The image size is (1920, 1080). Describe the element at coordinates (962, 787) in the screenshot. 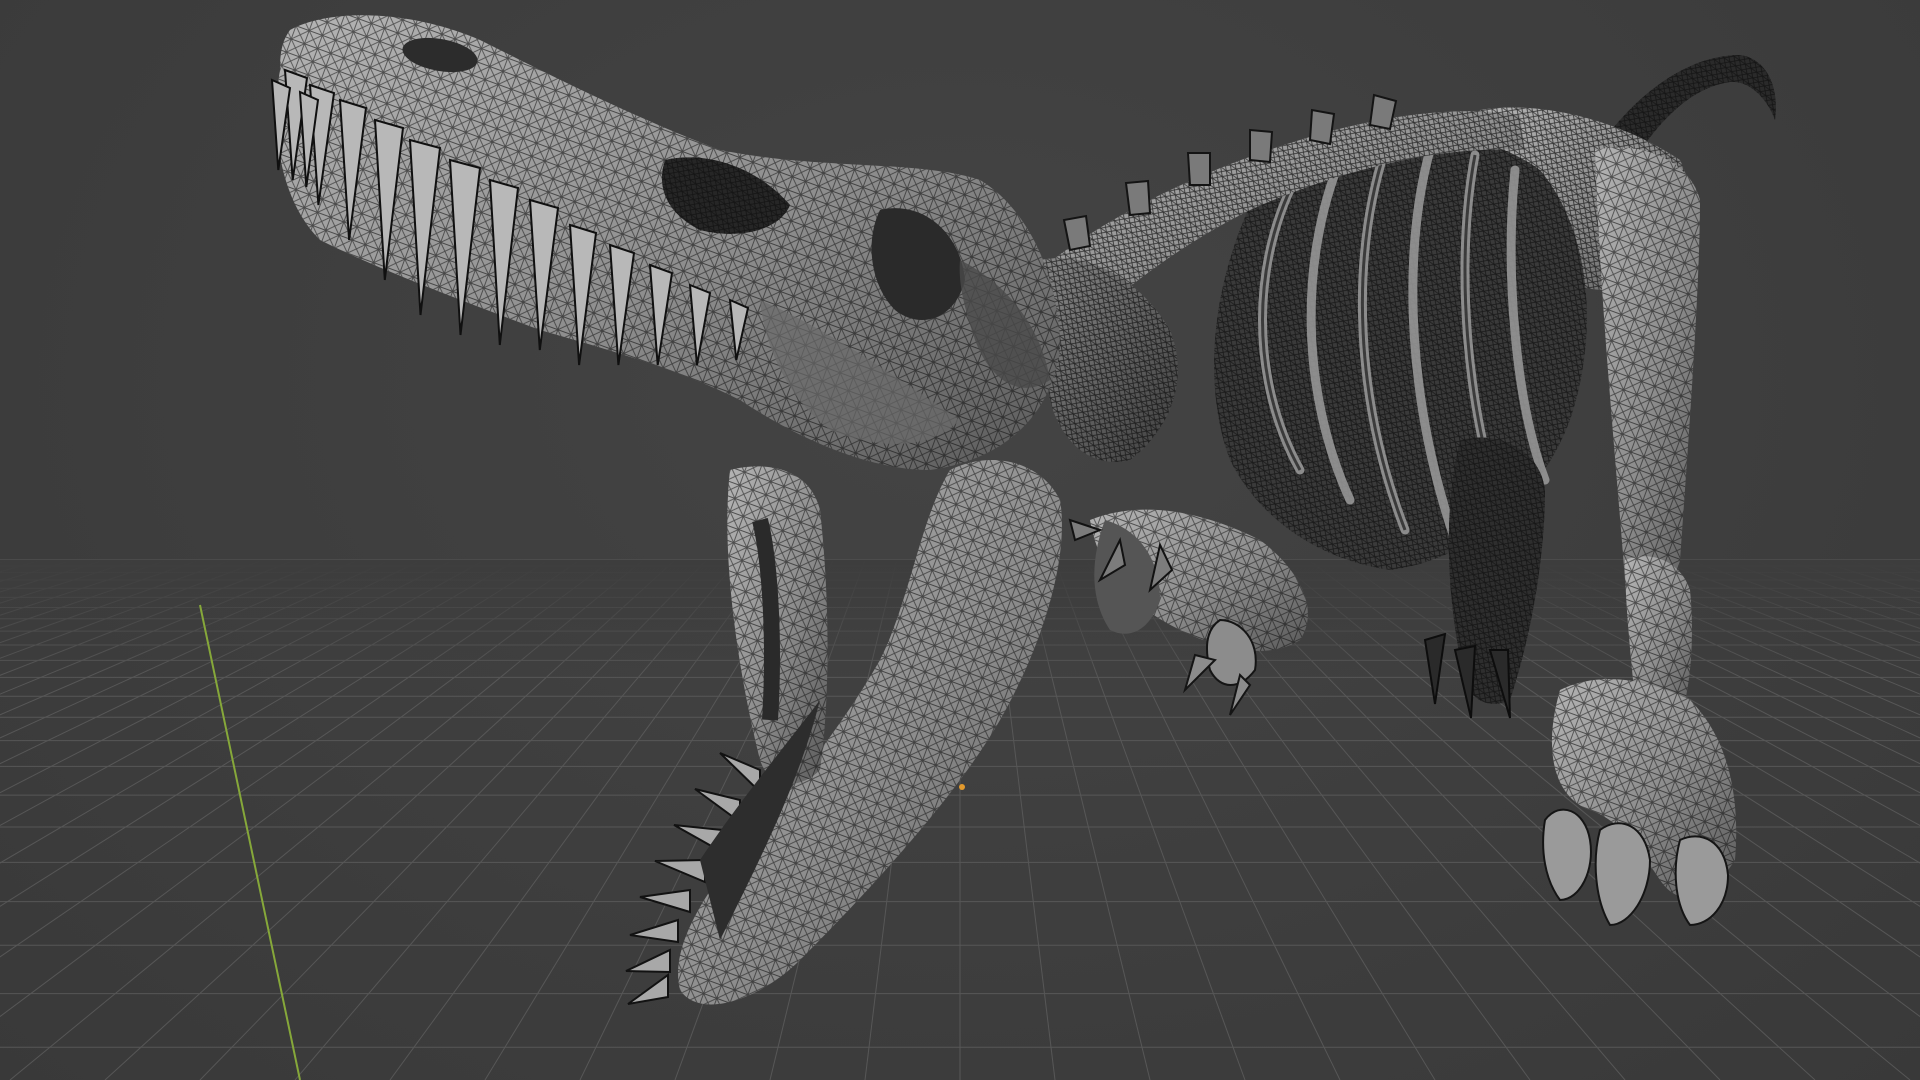

I see `object-origin` at that location.